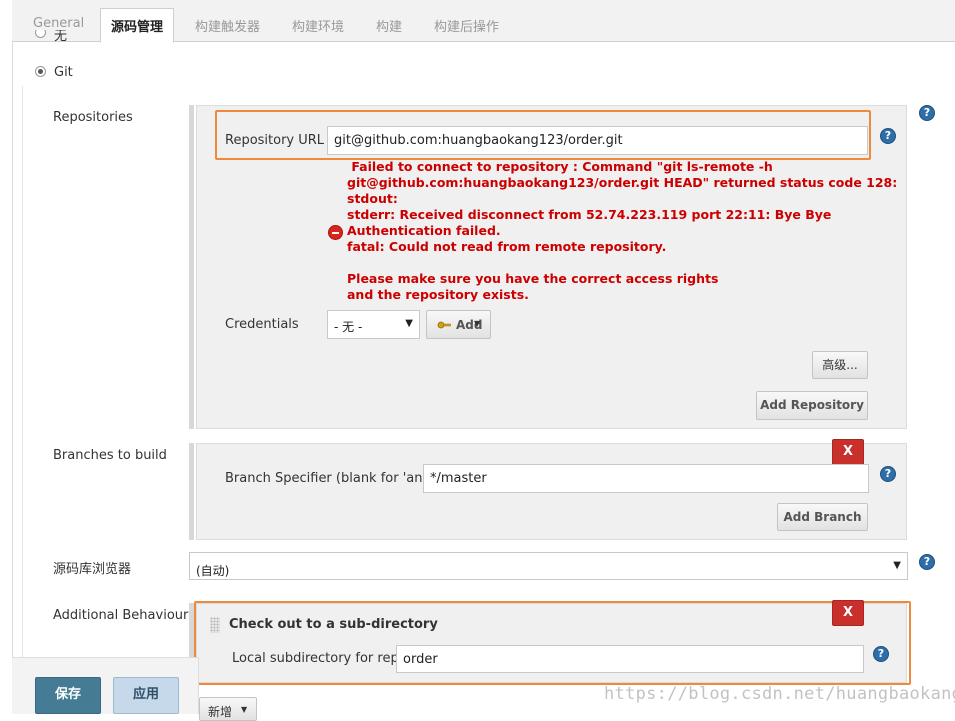 The width and height of the screenshot is (955, 721). Describe the element at coordinates (888, 474) in the screenshot. I see `help-icon-branch-specifier: ?` at that location.